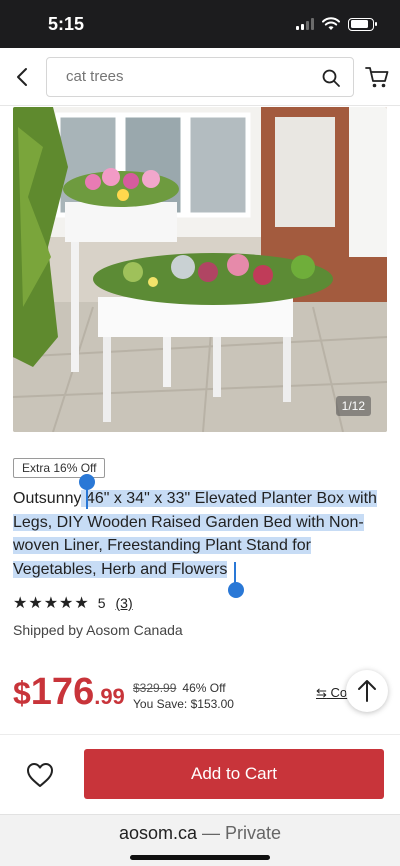 The image size is (400, 866). Describe the element at coordinates (321, 692) in the screenshot. I see `compare-icon: ⇆` at that location.